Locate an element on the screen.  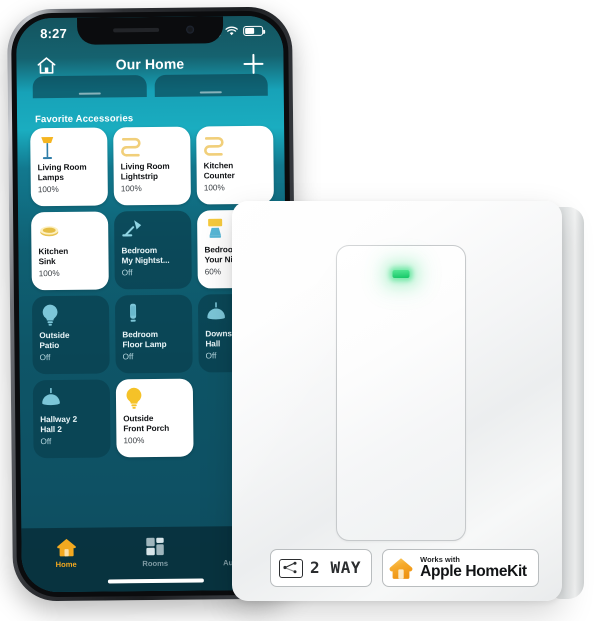
accessory-tile: Bedroom My Nightst... Off is located at coordinates (153, 250).